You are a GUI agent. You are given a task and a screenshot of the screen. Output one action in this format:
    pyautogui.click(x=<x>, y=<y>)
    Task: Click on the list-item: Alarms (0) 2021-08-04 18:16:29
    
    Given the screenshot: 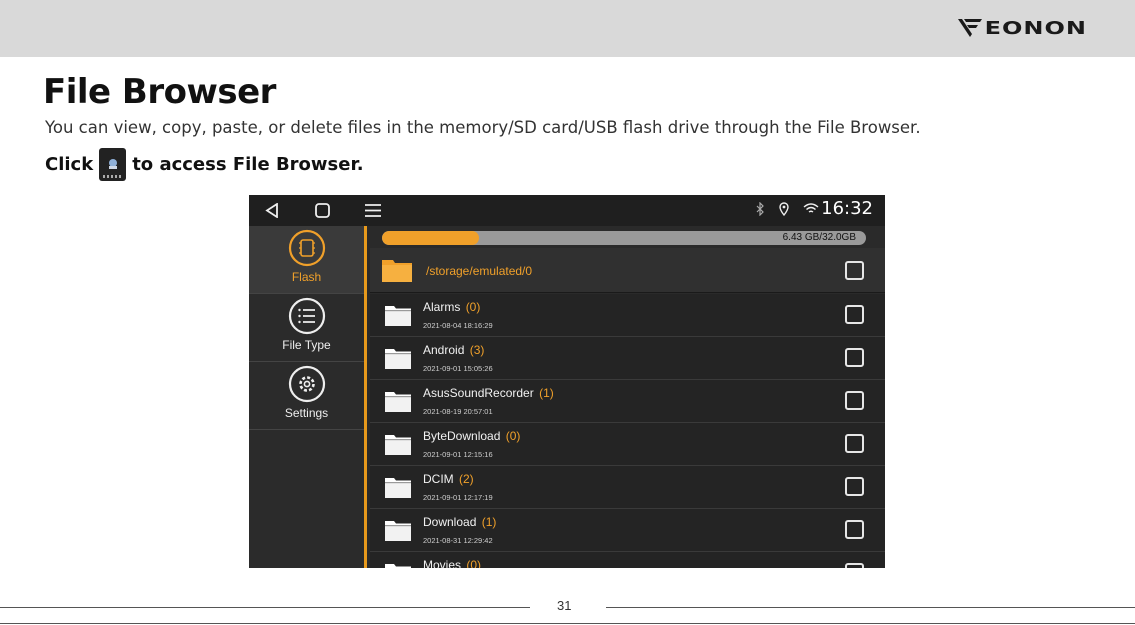 What is the action you would take?
    pyautogui.click(x=627, y=315)
    